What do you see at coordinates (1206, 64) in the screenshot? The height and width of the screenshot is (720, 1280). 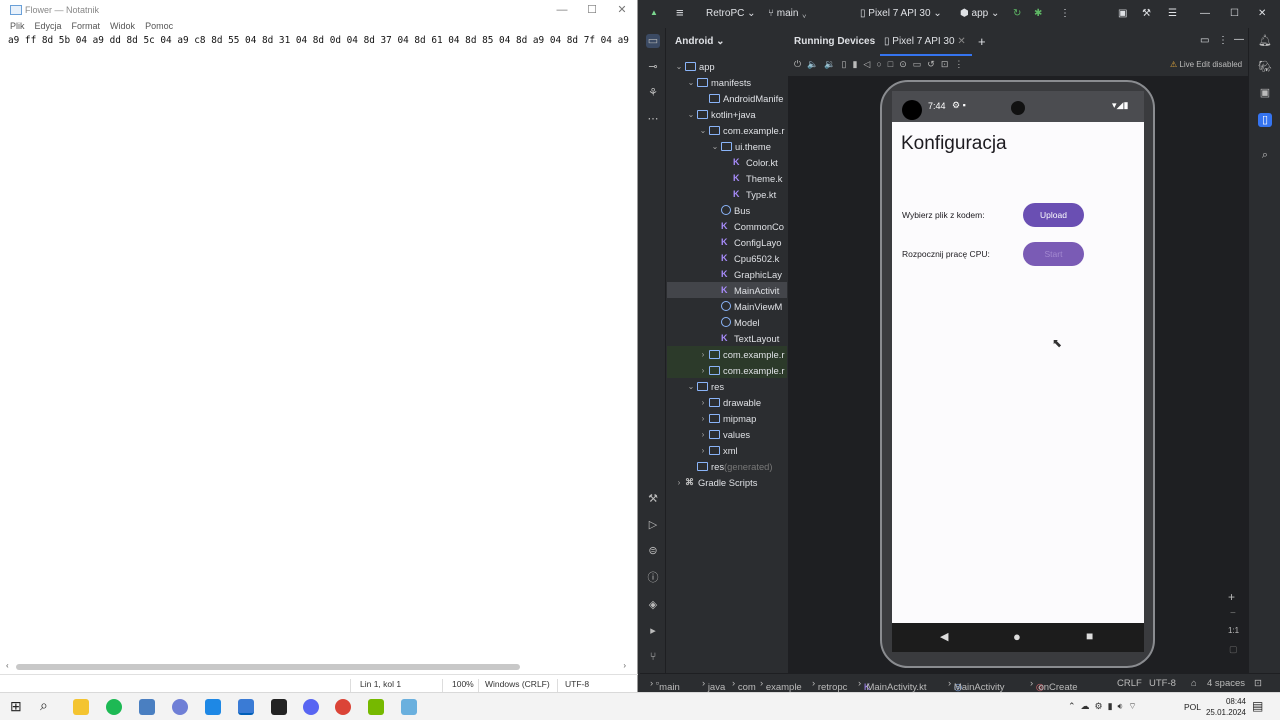 I see `live-edit-status: ⚠ Live Edit disabled` at bounding box center [1206, 64].